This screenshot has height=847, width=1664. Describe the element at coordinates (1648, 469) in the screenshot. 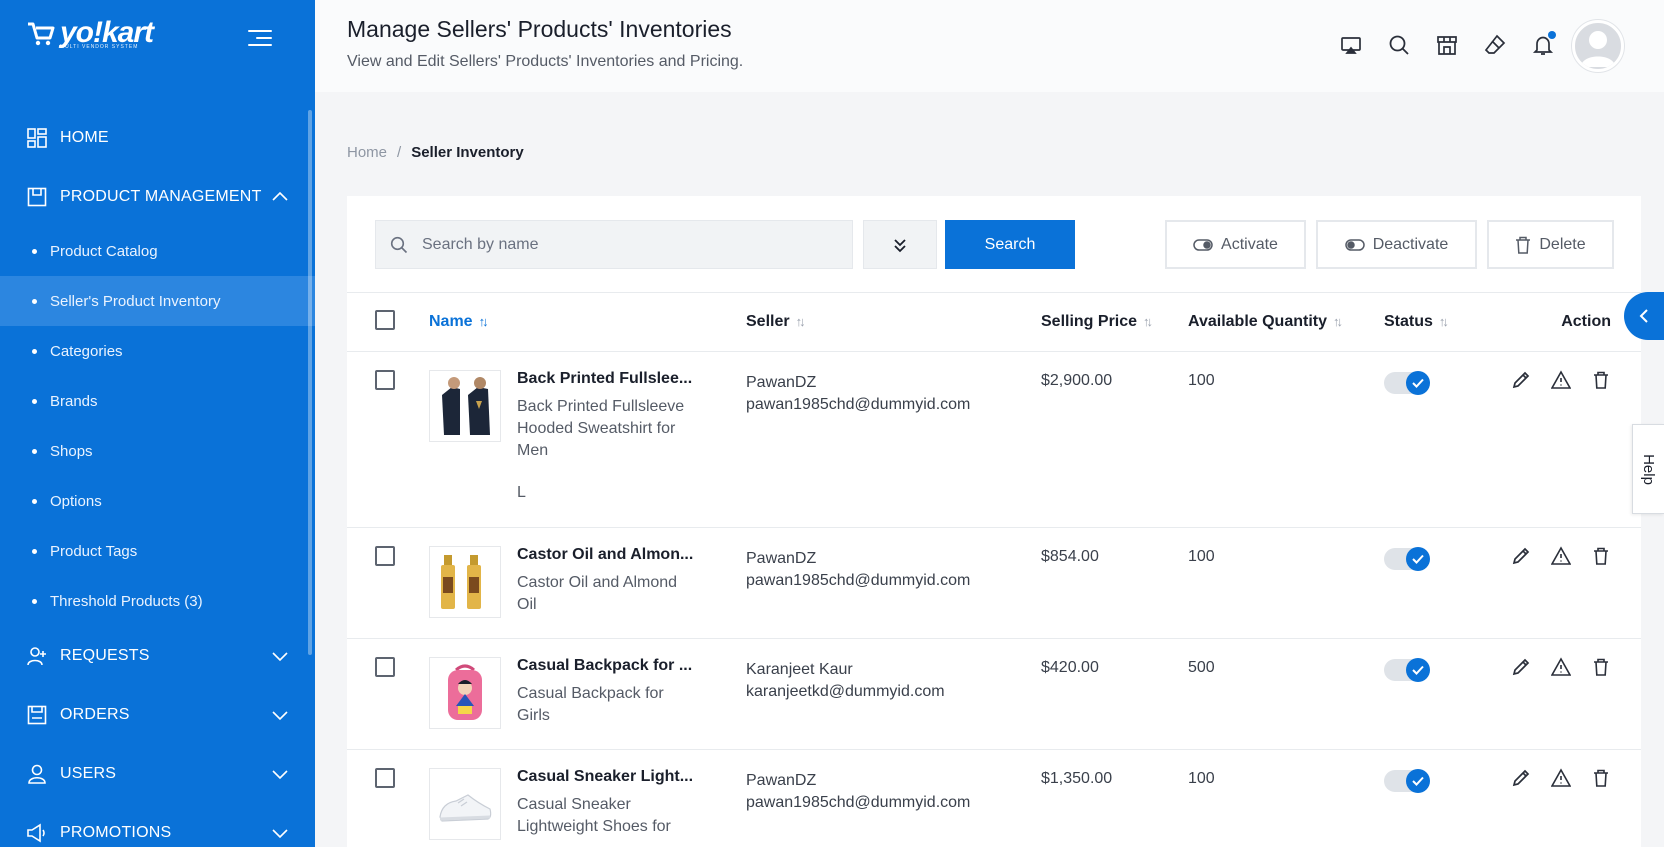

I see `help-tab: Help` at that location.